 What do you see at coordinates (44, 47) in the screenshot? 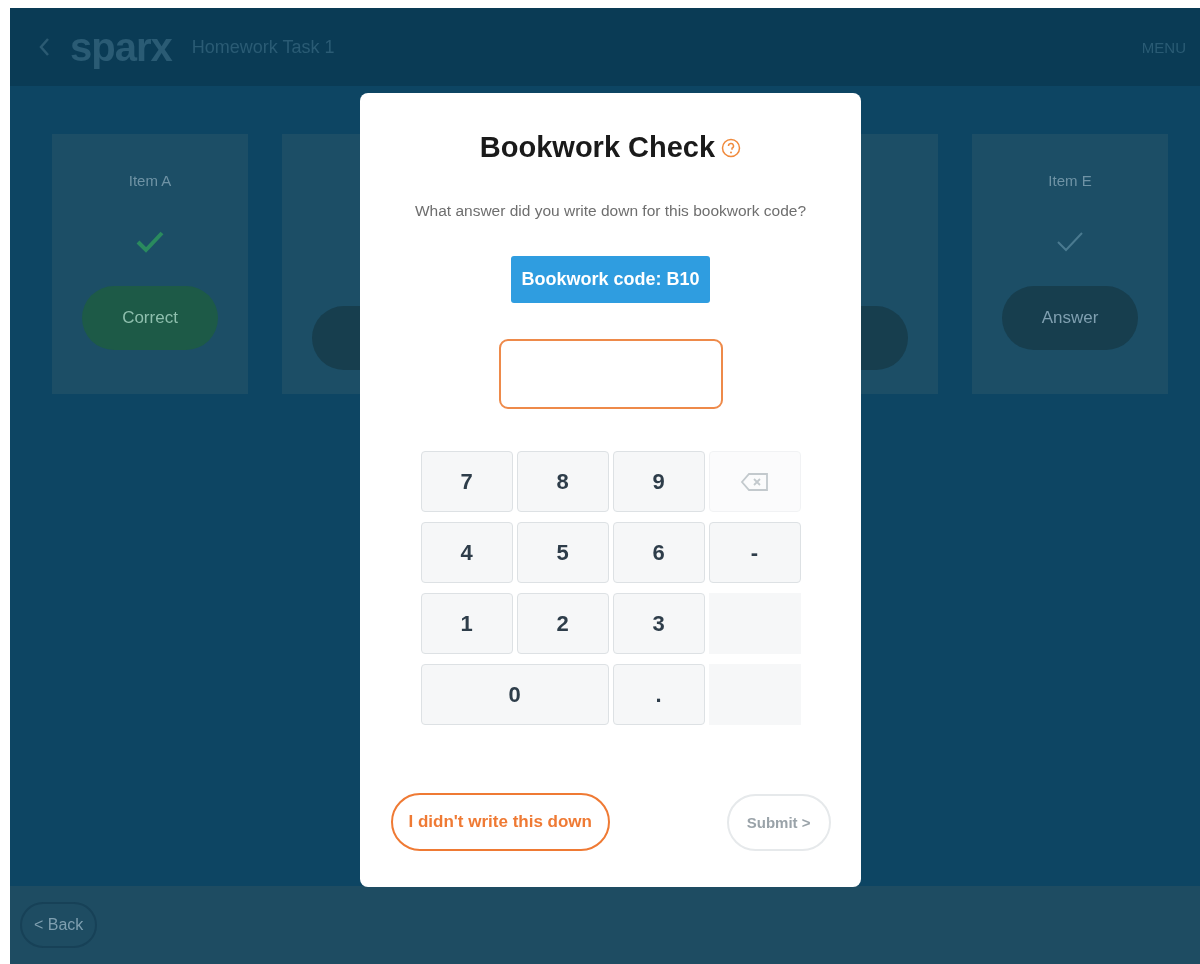
I see `chevron-left-icon` at bounding box center [44, 47].